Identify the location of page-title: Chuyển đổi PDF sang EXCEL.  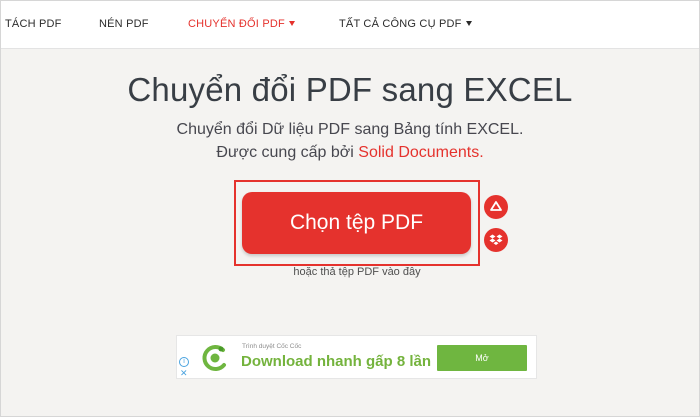
(350, 89).